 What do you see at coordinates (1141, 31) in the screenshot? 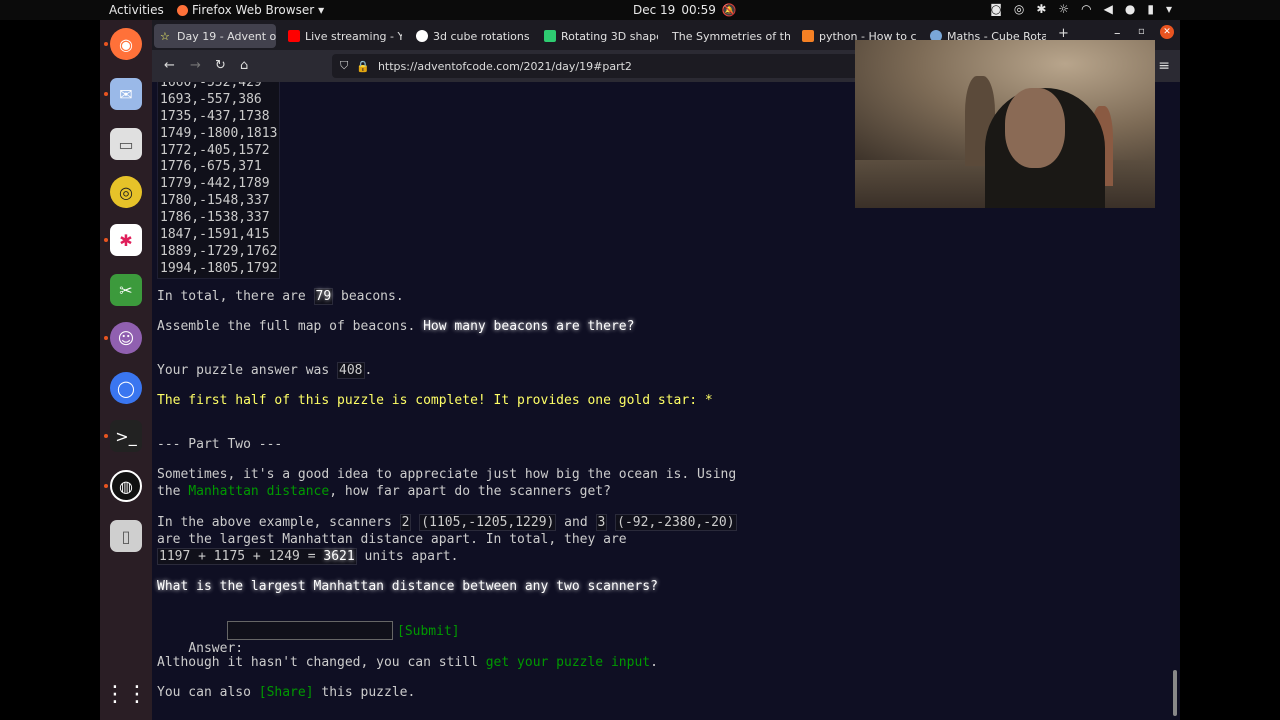
I see `maximize-icon: ▫` at bounding box center [1141, 31].